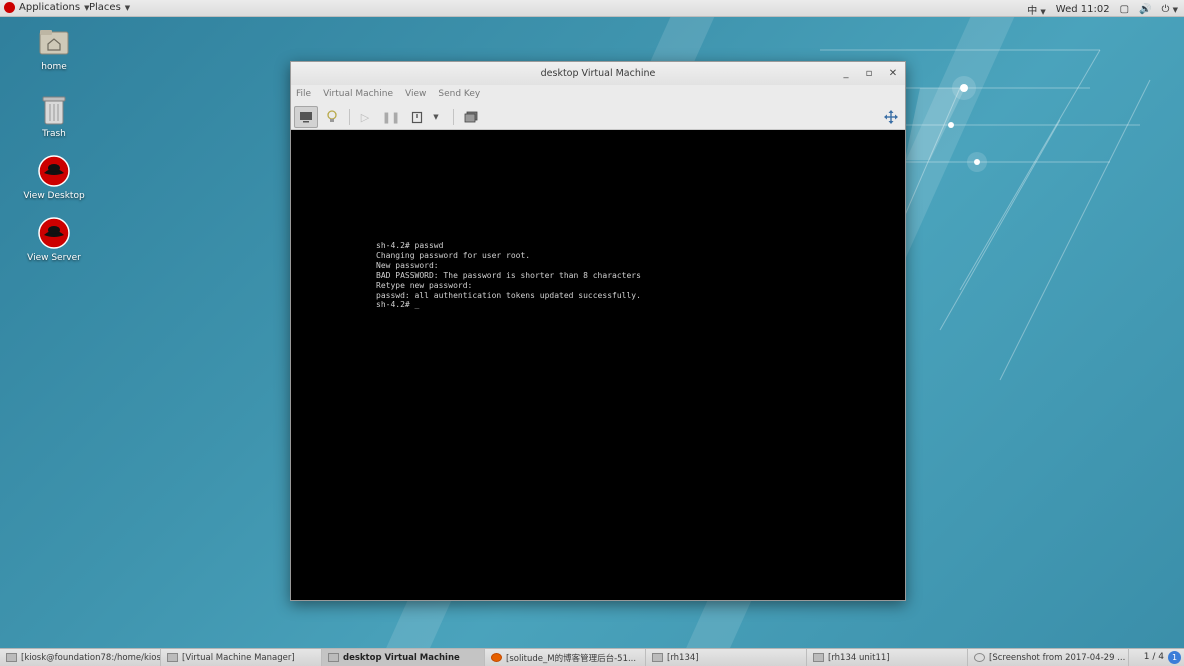 The width and height of the screenshot is (1184, 666). What do you see at coordinates (424, 285) in the screenshot?
I see `console-line: Retype new password:` at bounding box center [424, 285].